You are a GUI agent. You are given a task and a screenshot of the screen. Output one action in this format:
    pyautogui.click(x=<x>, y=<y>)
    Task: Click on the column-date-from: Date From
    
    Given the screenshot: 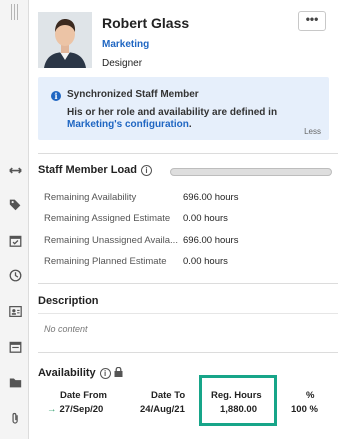 What is the action you would take?
    pyautogui.click(x=83, y=395)
    